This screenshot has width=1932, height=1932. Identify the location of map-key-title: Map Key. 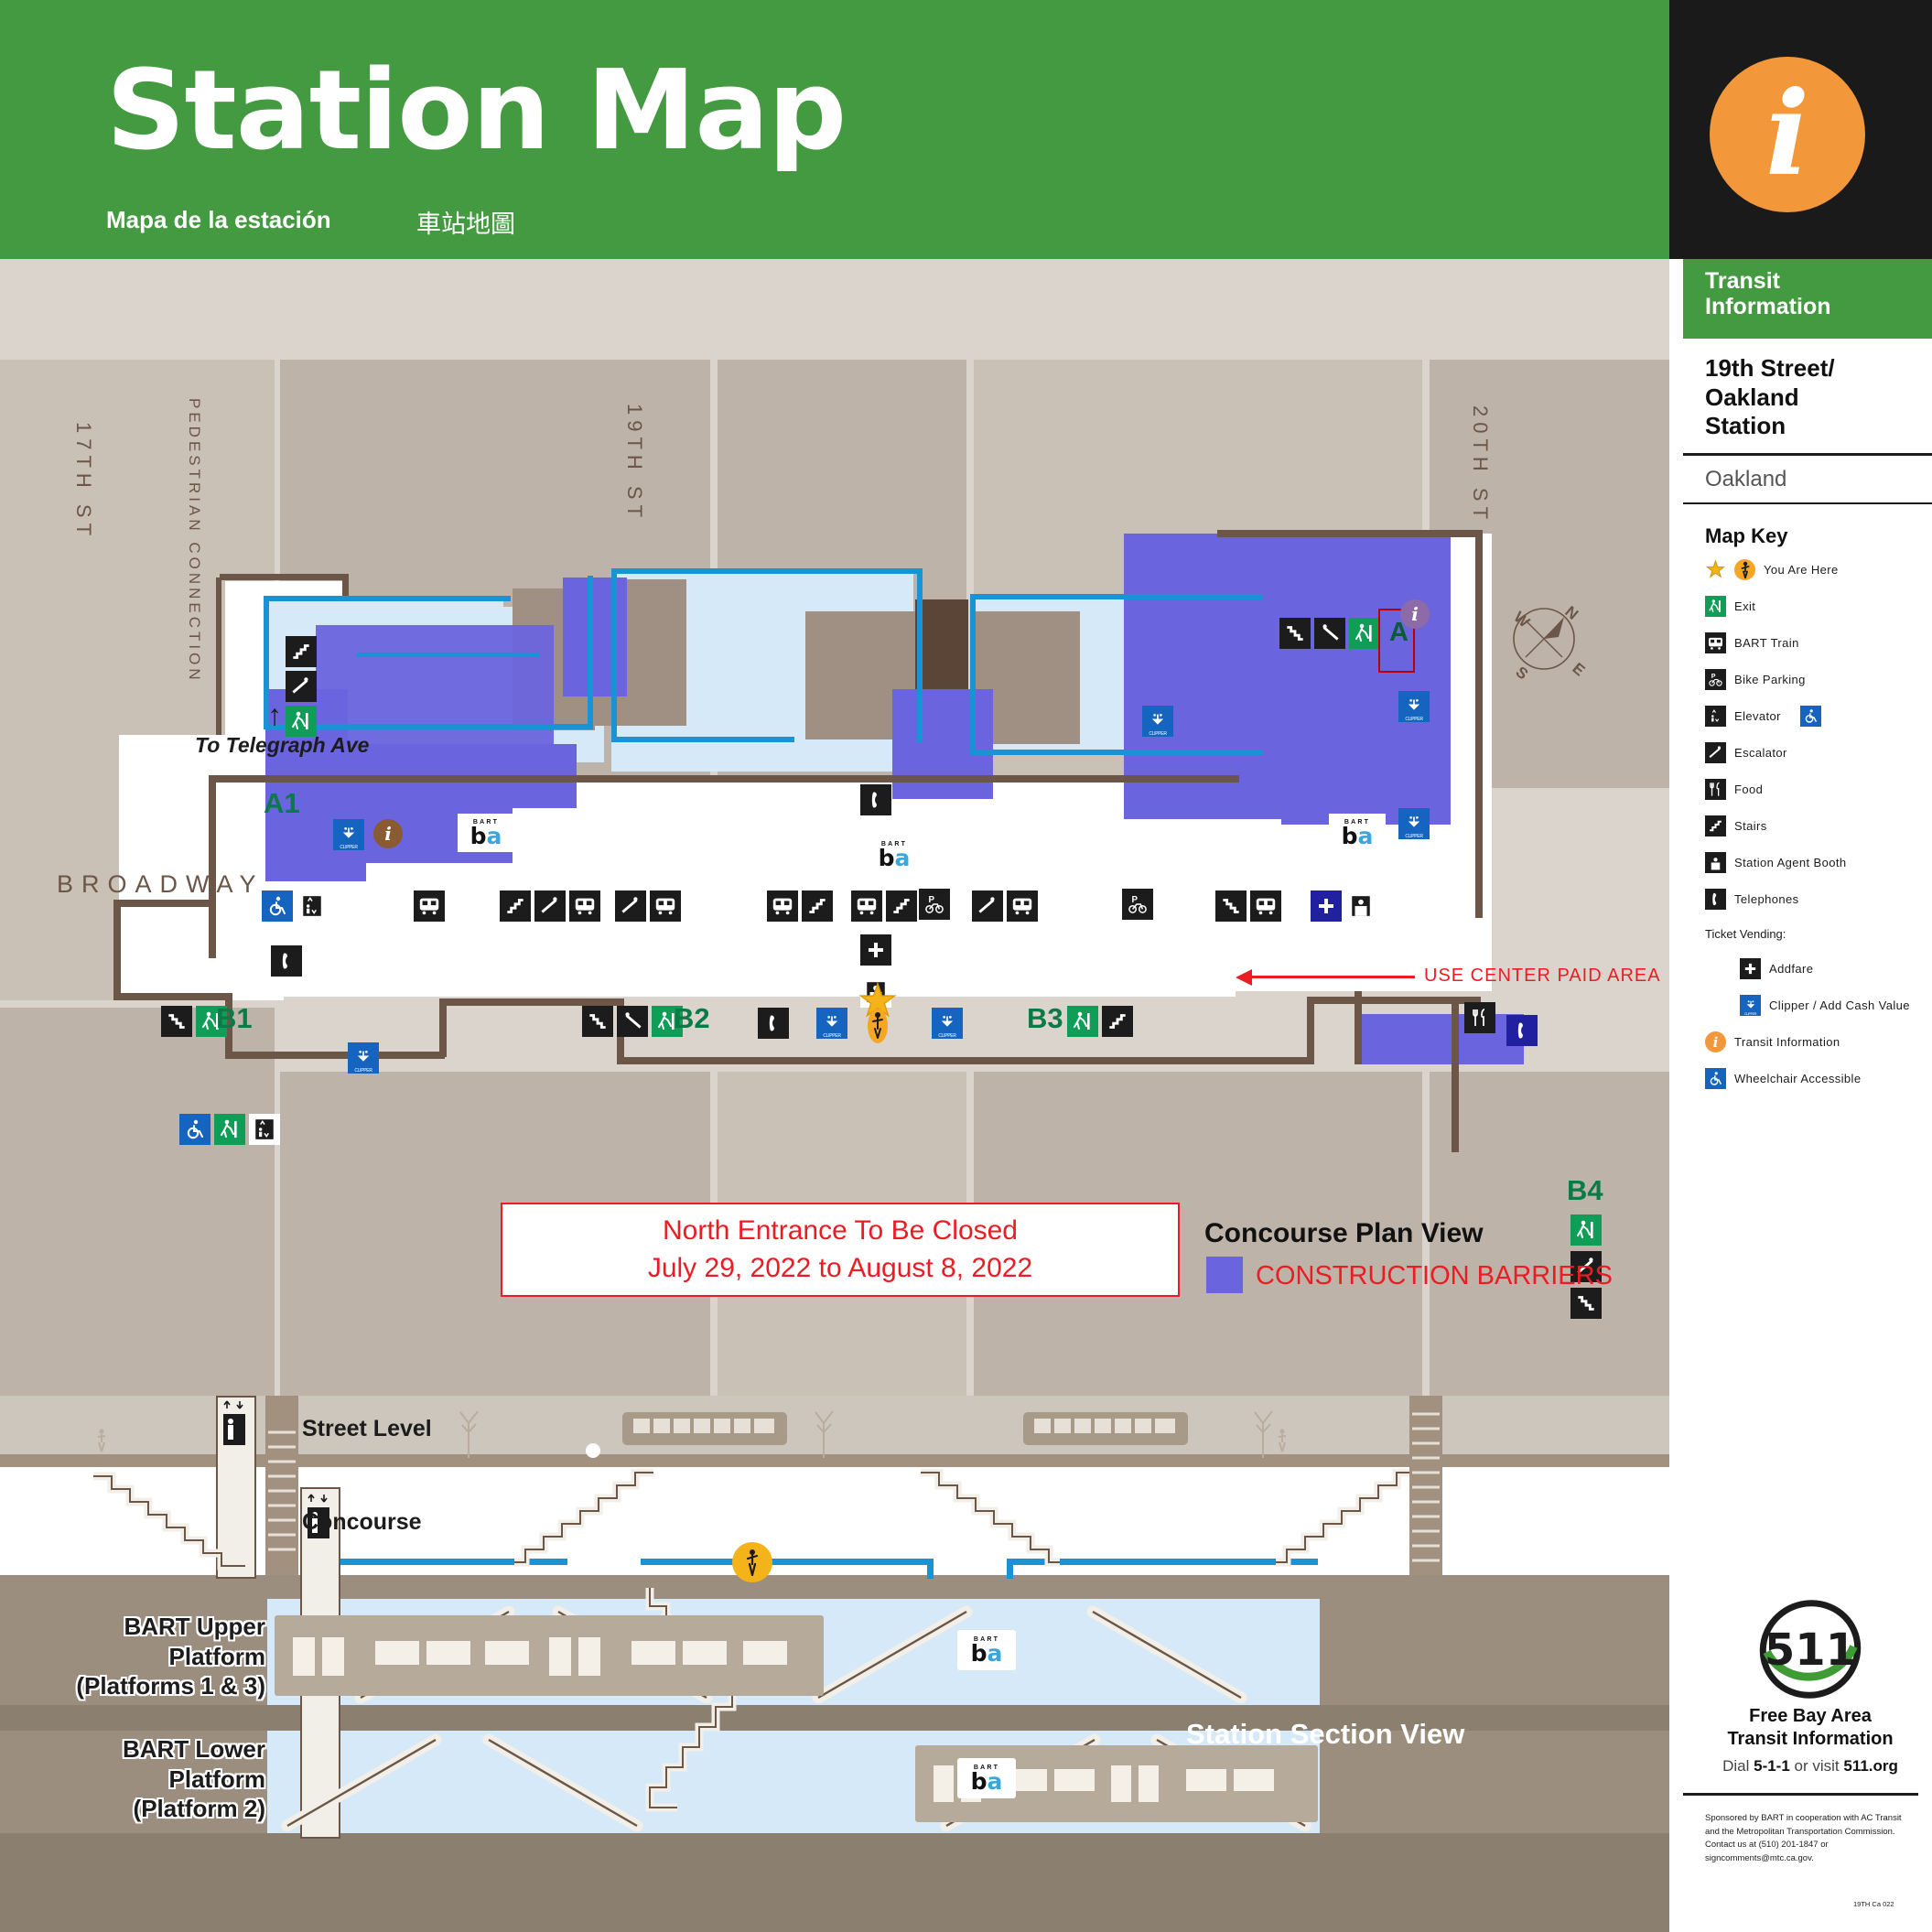
(1747, 535).